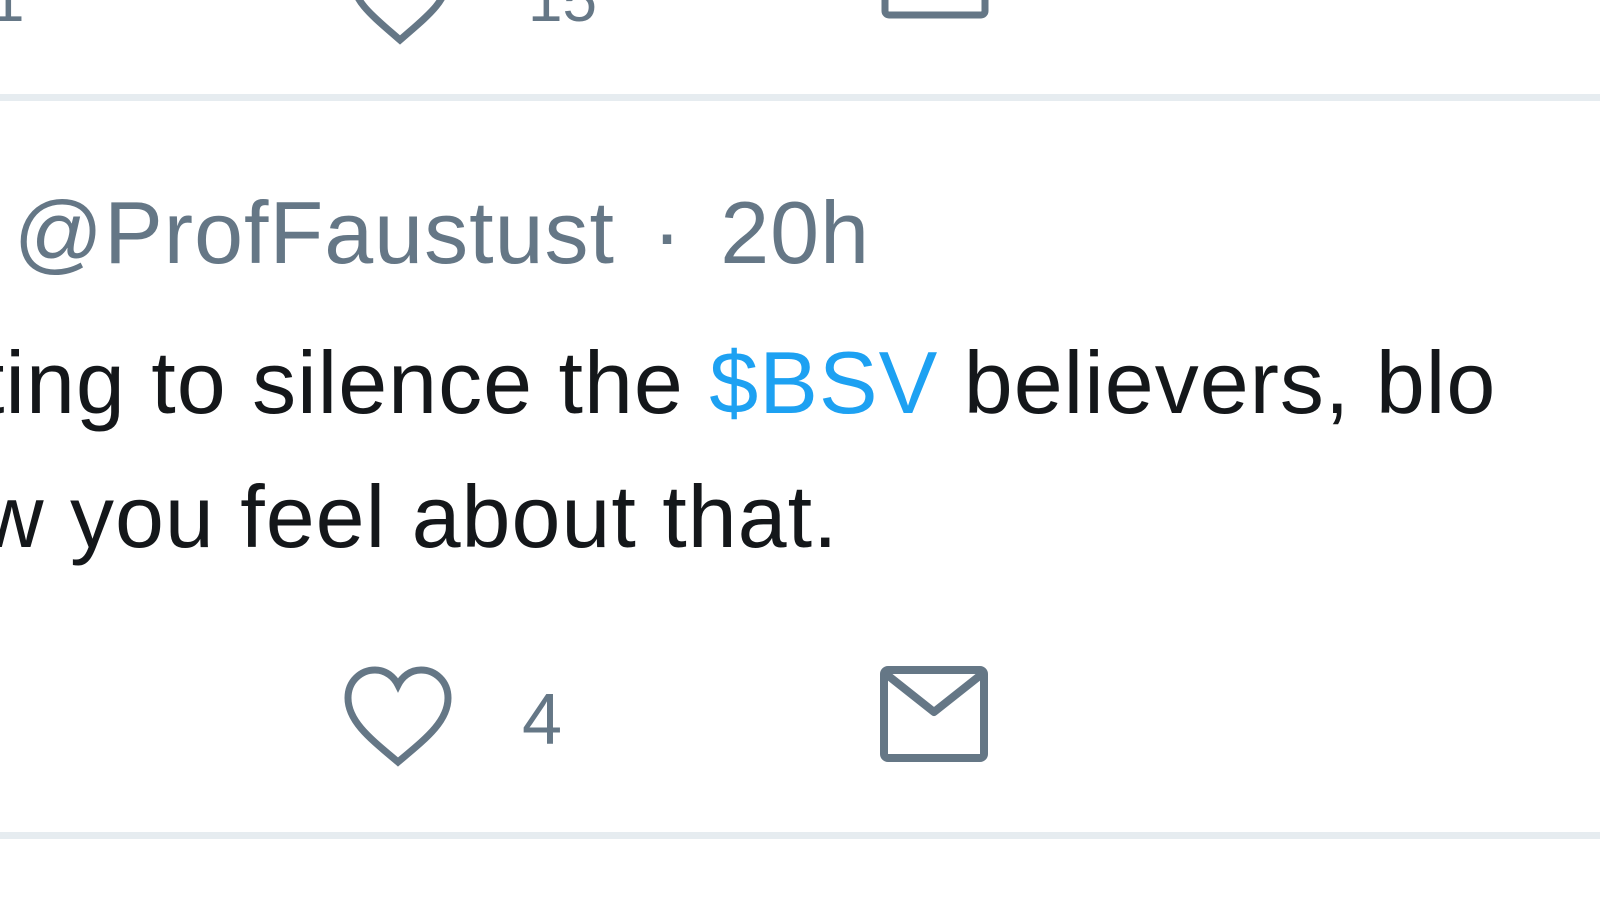  Describe the element at coordinates (542, 720) in the screenshot. I see `like-count: 4` at that location.